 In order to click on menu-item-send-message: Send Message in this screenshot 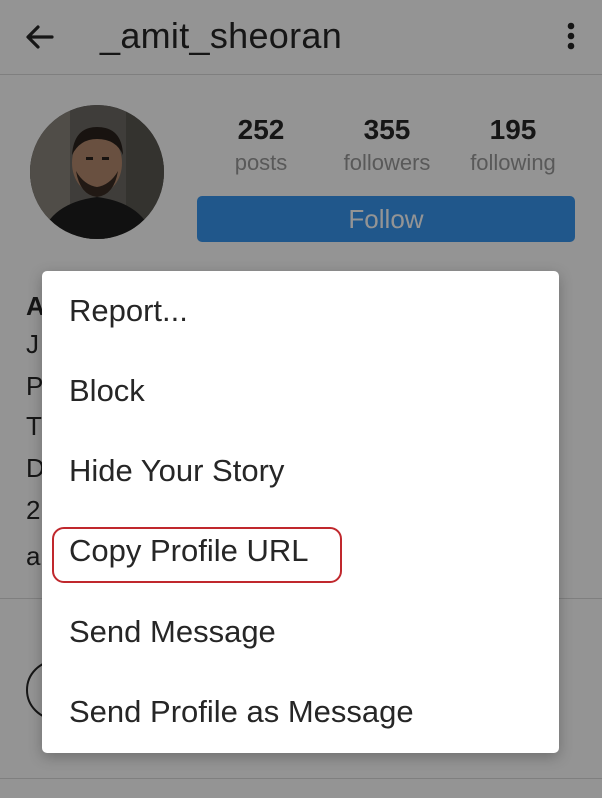, I will do `click(300, 632)`.